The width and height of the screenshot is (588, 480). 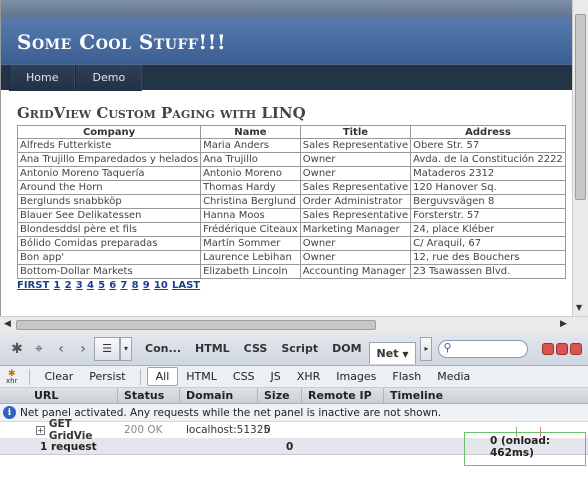 I want to click on scroll-down-icon: ▼, so click(x=579, y=307).